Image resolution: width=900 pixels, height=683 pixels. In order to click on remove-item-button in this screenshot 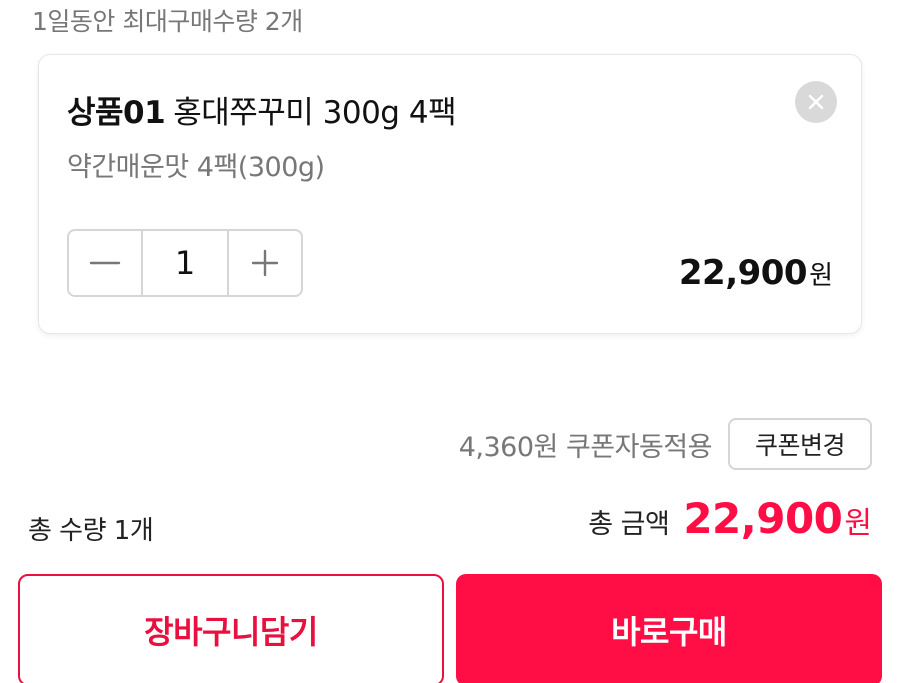, I will do `click(816, 102)`.